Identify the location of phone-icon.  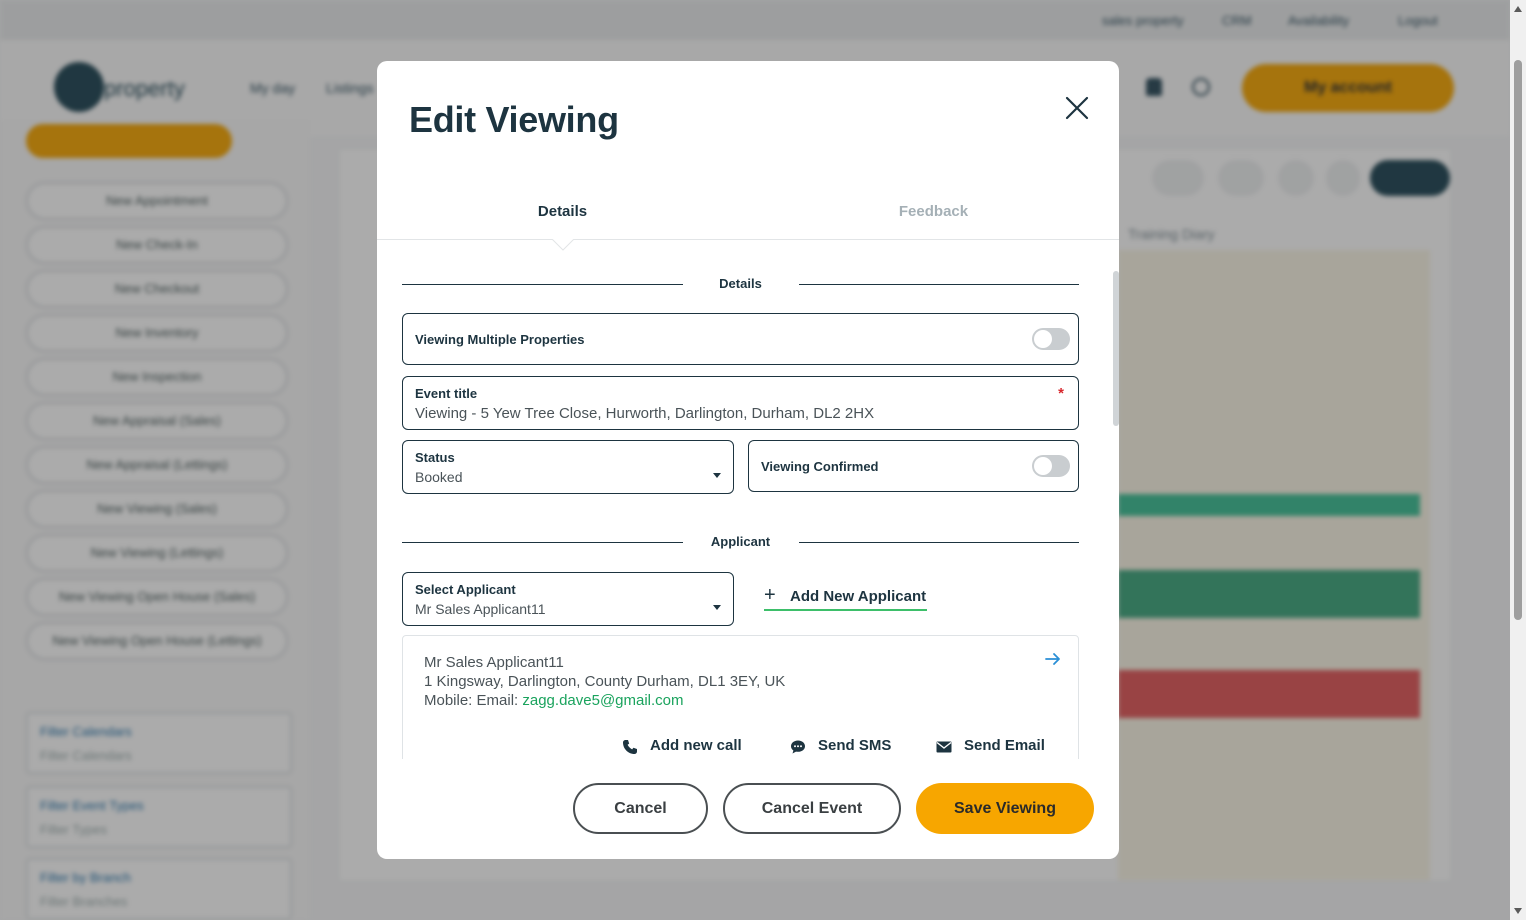
(630, 747).